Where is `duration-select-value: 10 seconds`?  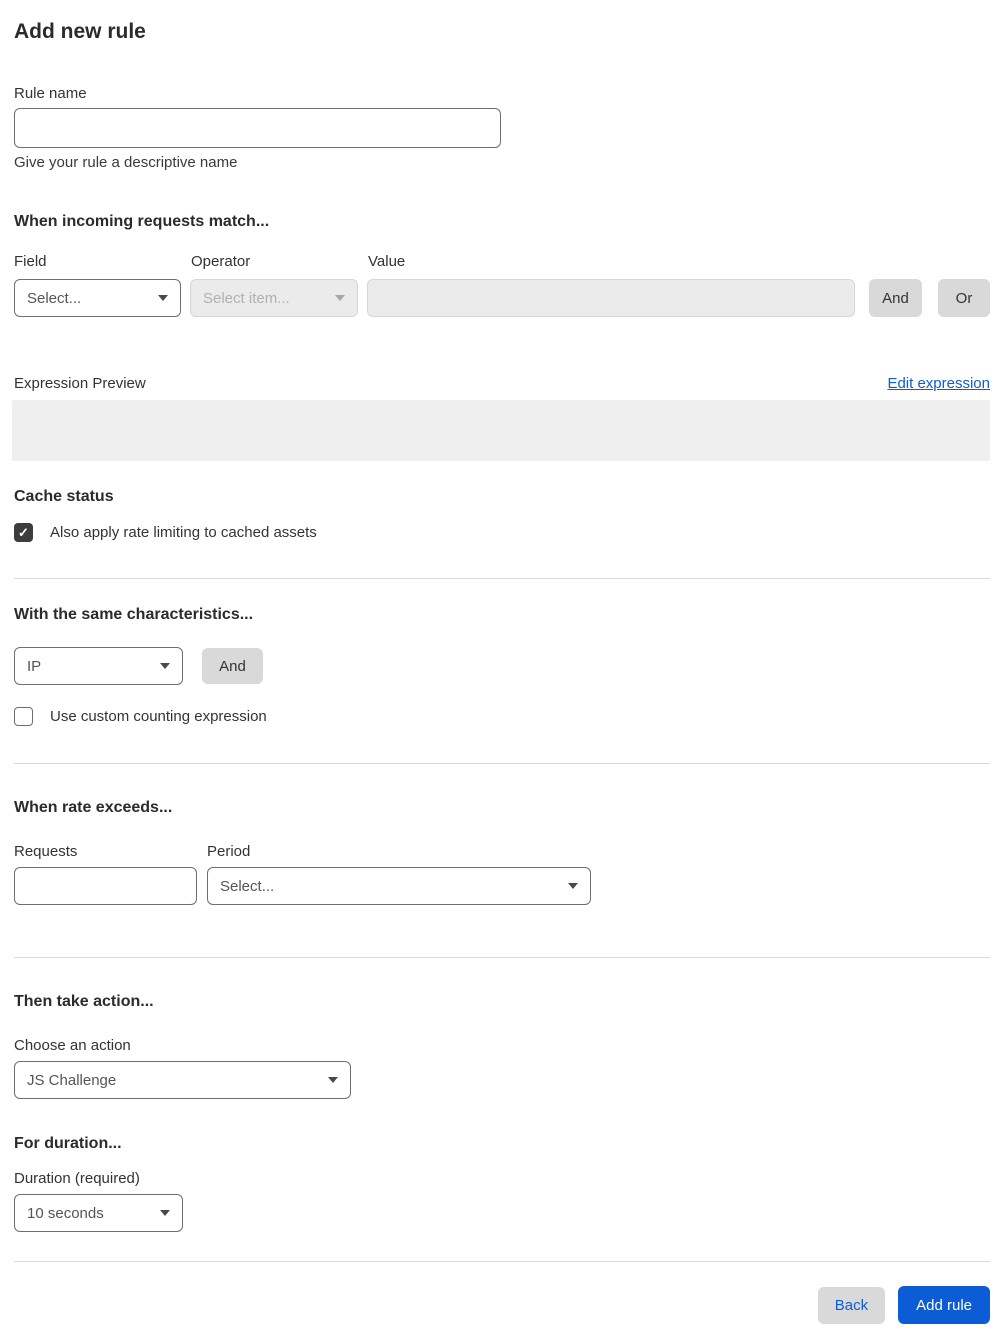
duration-select-value: 10 seconds is located at coordinates (65, 1213).